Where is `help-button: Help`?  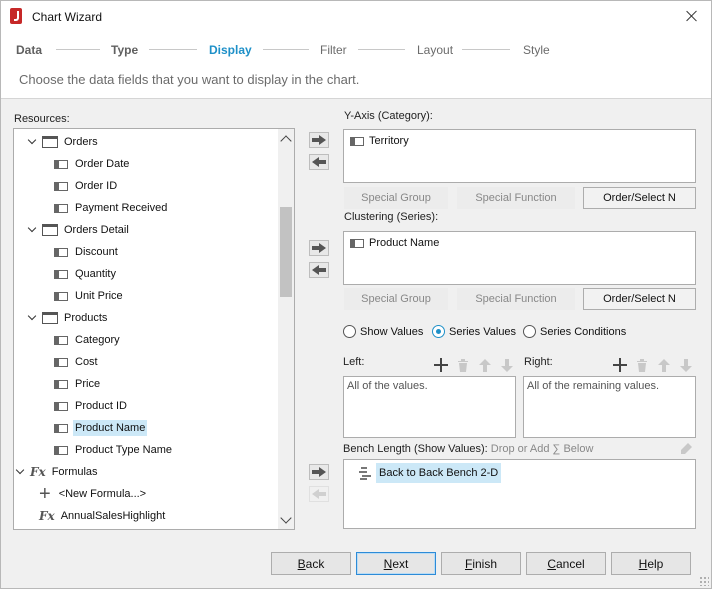
help-button: Help is located at coordinates (651, 563).